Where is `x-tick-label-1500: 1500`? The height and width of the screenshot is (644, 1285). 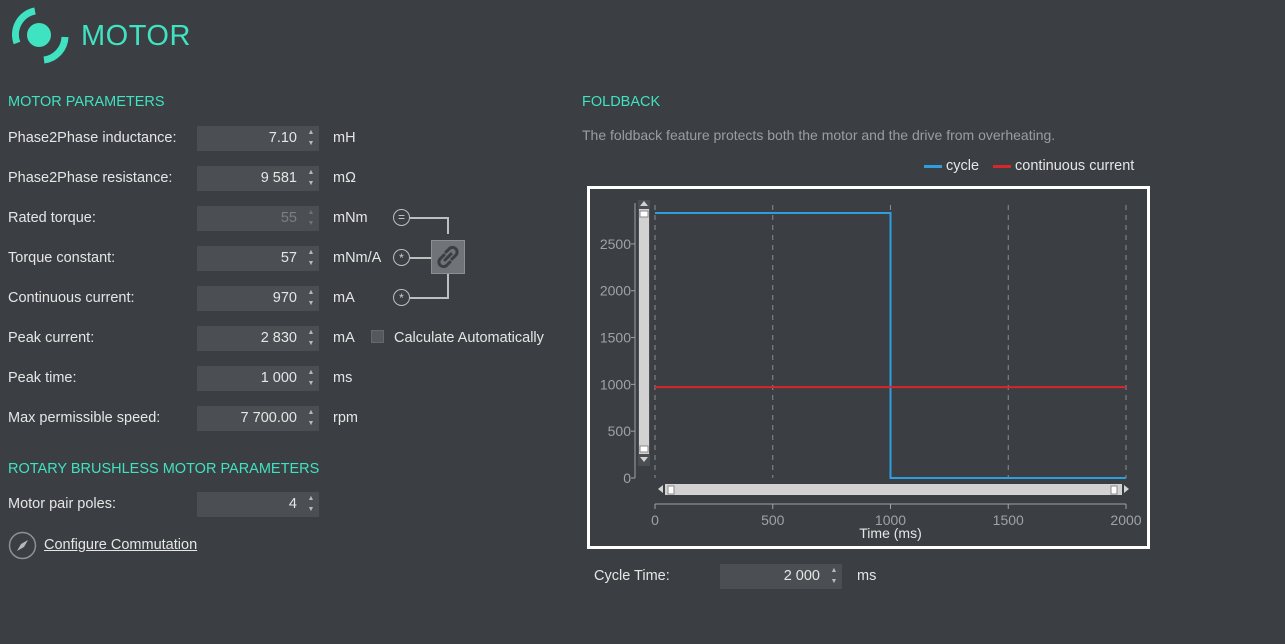
x-tick-label-1500: 1500 is located at coordinates (1008, 520).